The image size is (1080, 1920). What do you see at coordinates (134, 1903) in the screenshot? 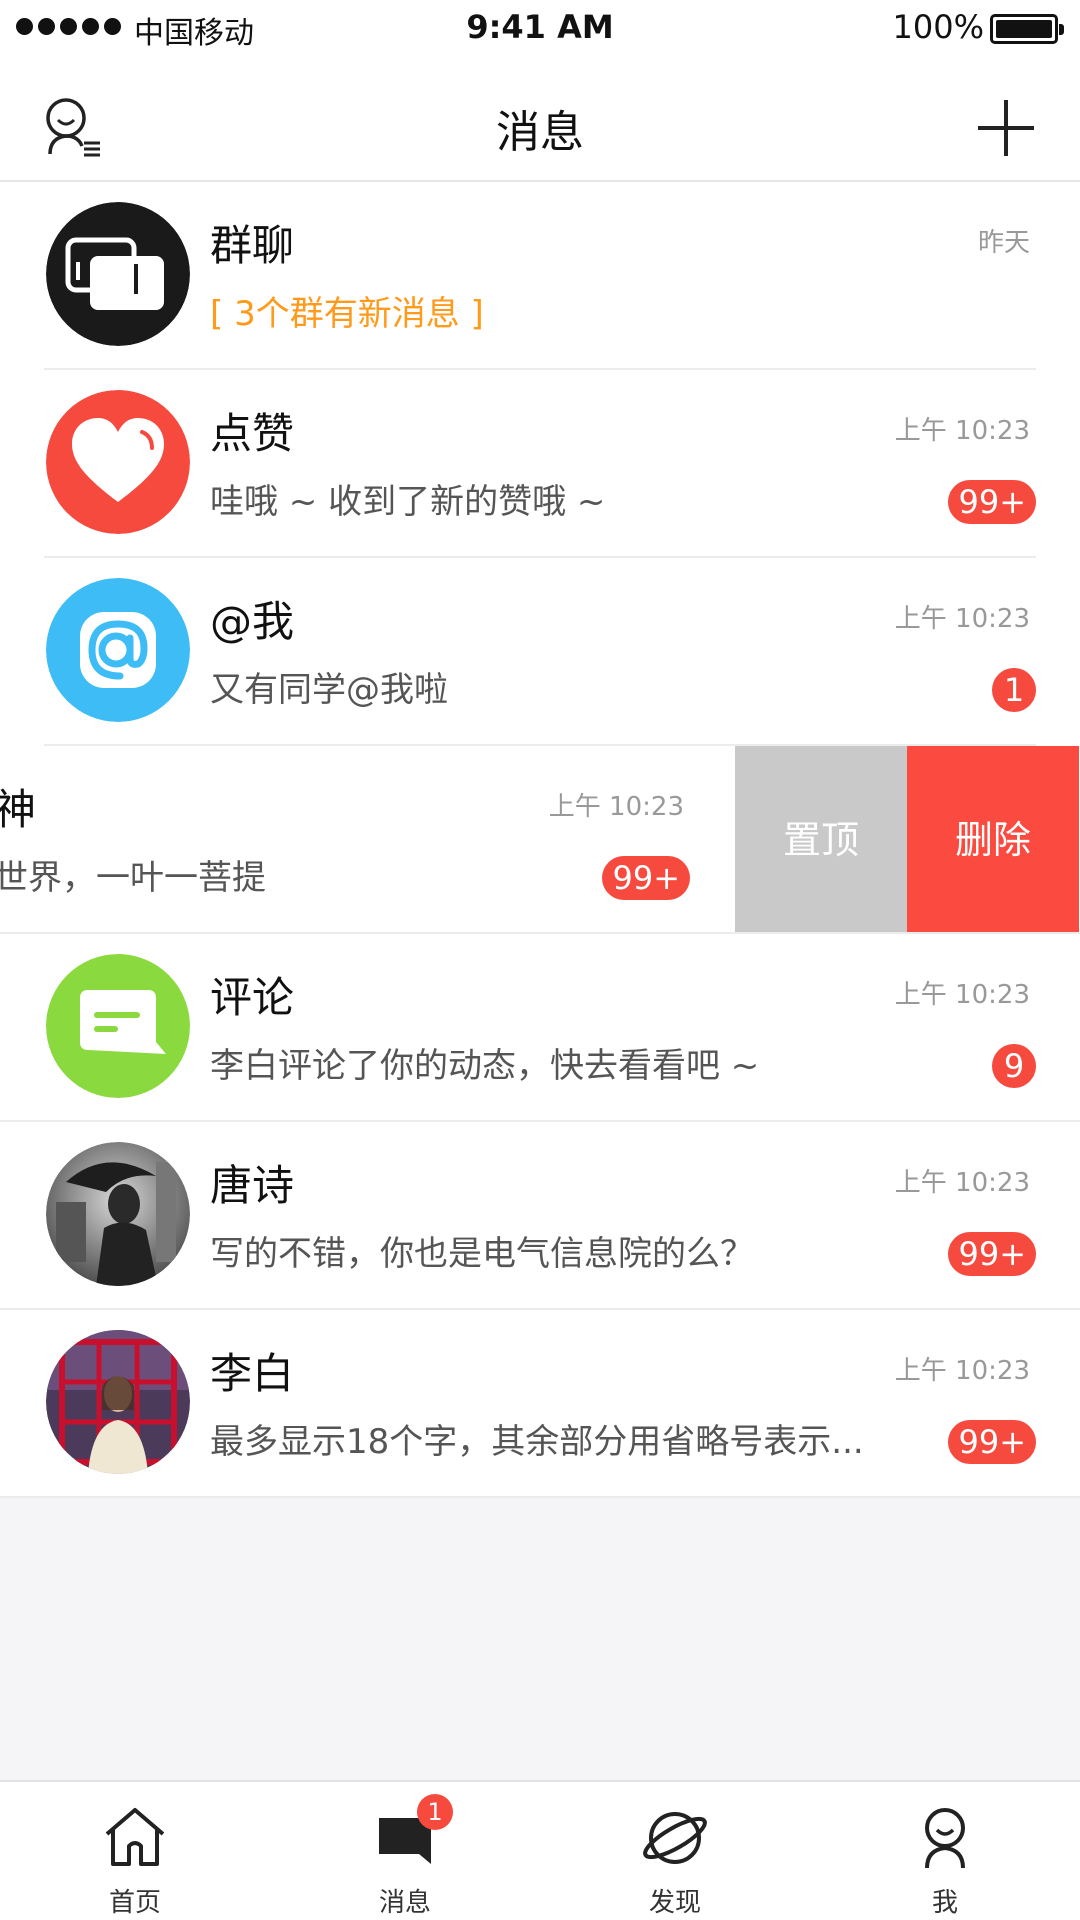
I see `tab-label: 首页` at bounding box center [134, 1903].